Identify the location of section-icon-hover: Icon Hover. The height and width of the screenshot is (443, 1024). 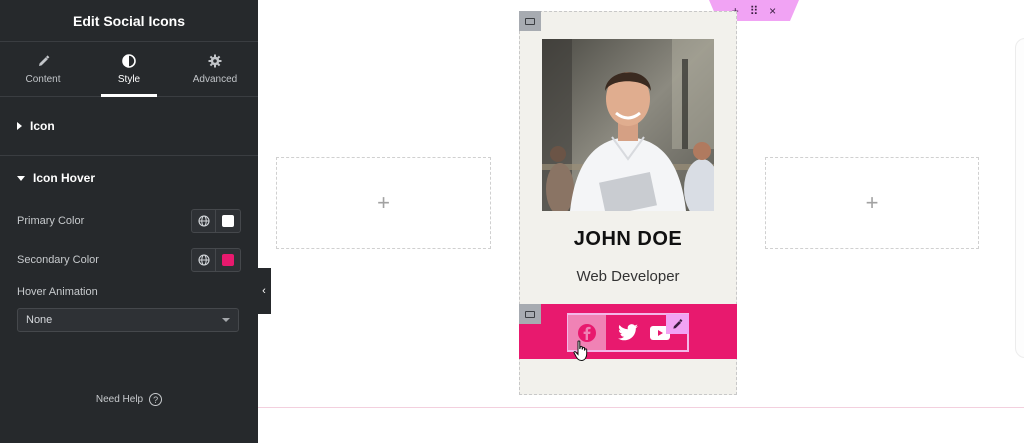
(129, 178).